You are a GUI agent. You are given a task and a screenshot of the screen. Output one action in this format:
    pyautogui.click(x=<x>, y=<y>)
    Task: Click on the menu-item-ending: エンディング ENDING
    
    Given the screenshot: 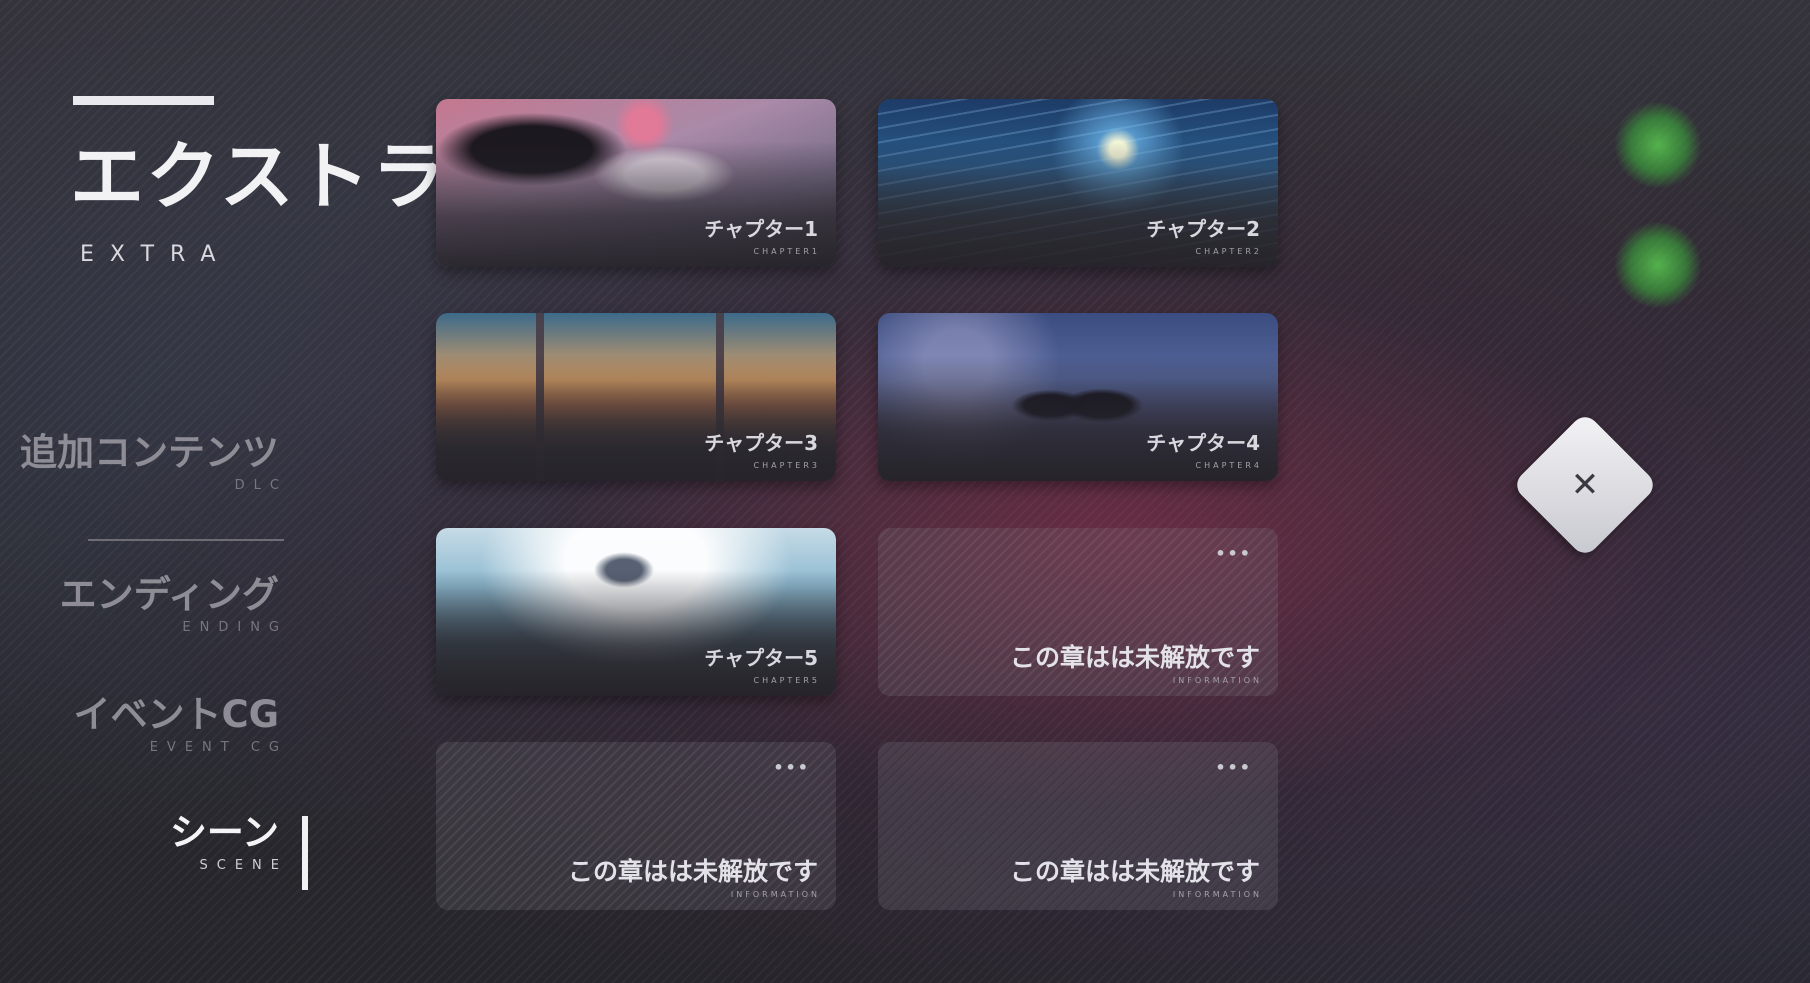 What is the action you would take?
    pyautogui.click(x=169, y=603)
    